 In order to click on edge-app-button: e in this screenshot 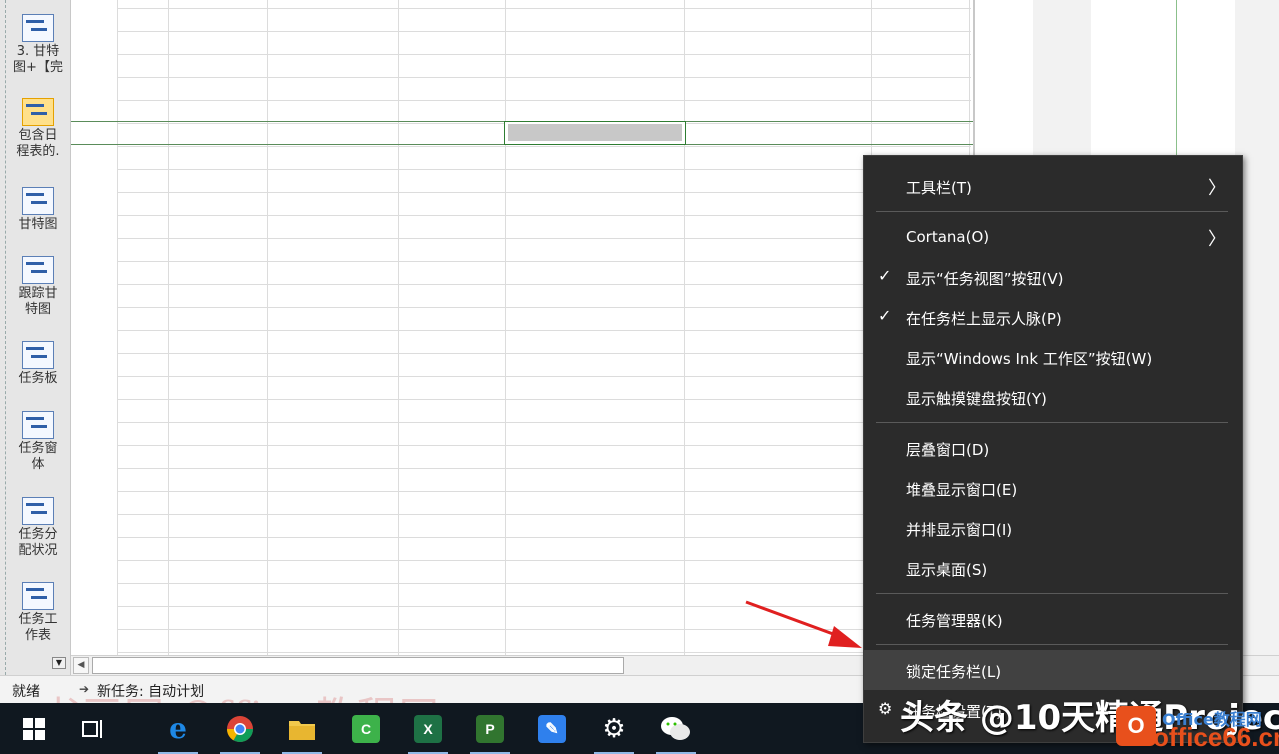, I will do `click(178, 728)`.